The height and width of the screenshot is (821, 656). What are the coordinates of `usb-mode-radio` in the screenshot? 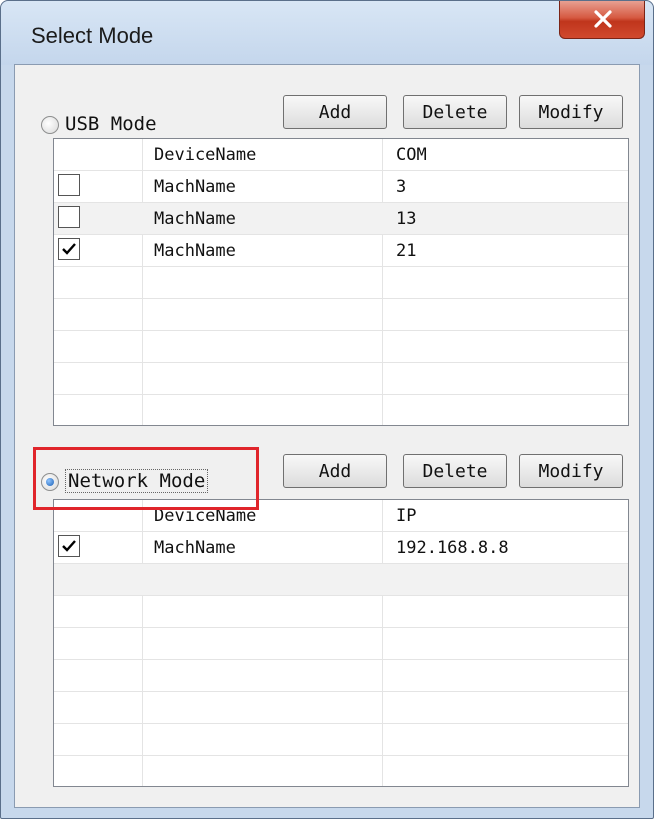 It's located at (50, 125).